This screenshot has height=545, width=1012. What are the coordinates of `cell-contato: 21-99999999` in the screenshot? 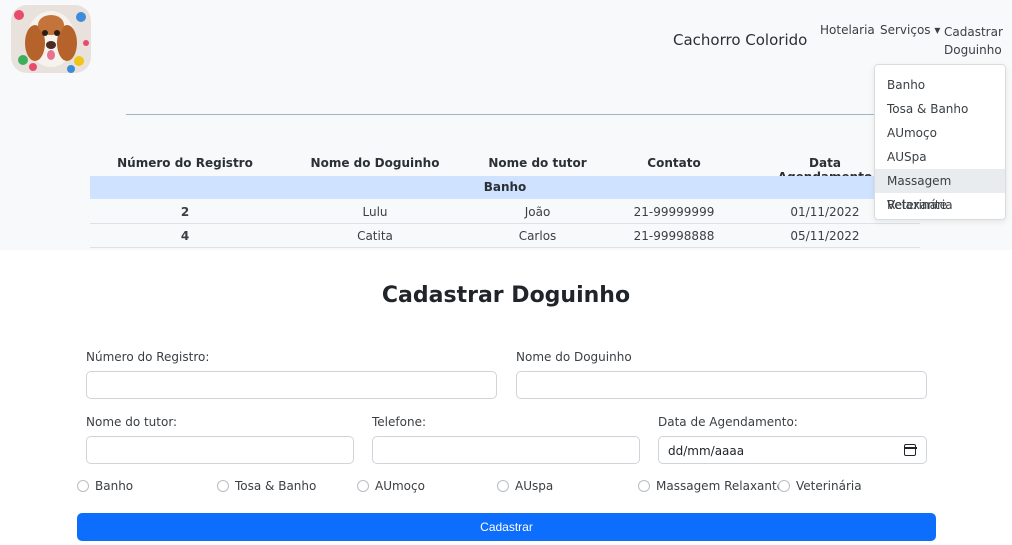 It's located at (674, 212).